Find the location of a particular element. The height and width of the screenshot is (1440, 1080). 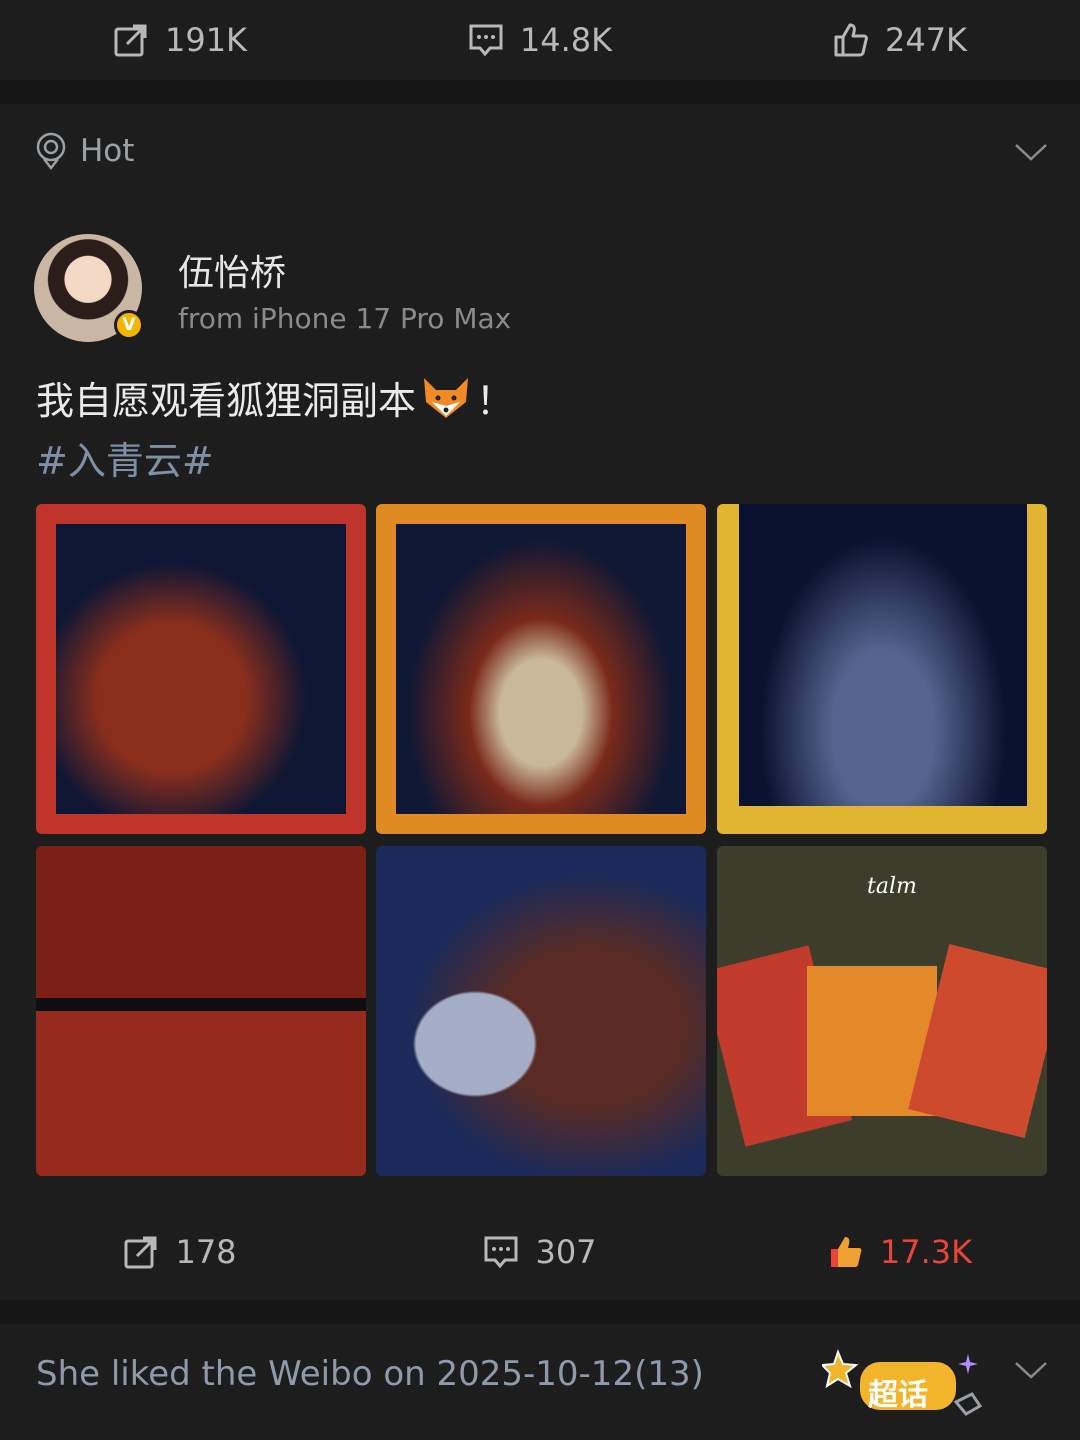

user-name: 伍怡桥 is located at coordinates (232, 270).